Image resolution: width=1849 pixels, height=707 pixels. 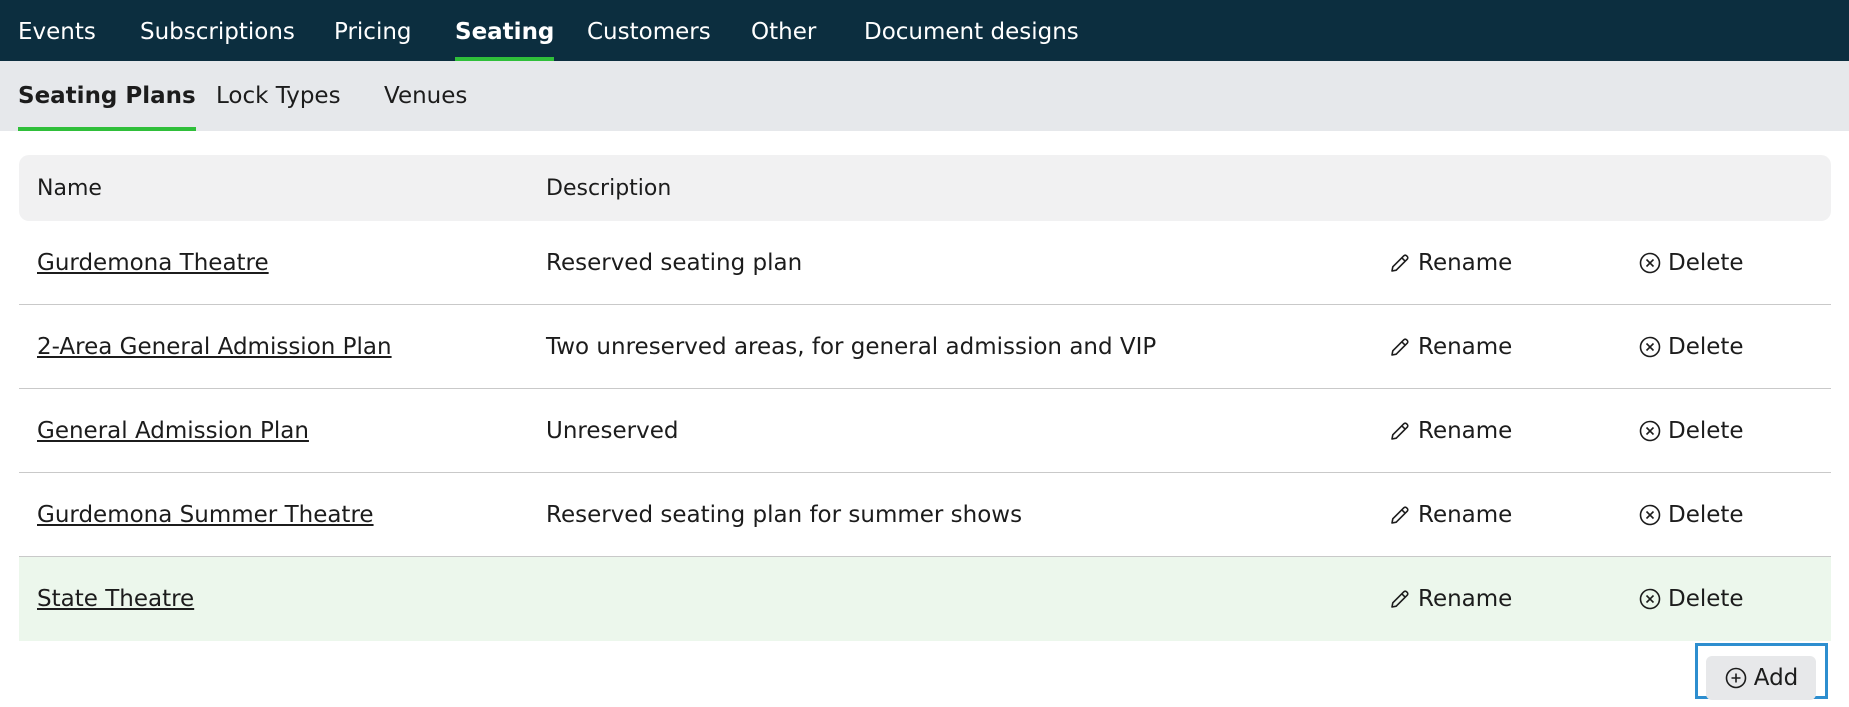 I want to click on nav-subscriptions: Subscriptions, so click(x=217, y=30).